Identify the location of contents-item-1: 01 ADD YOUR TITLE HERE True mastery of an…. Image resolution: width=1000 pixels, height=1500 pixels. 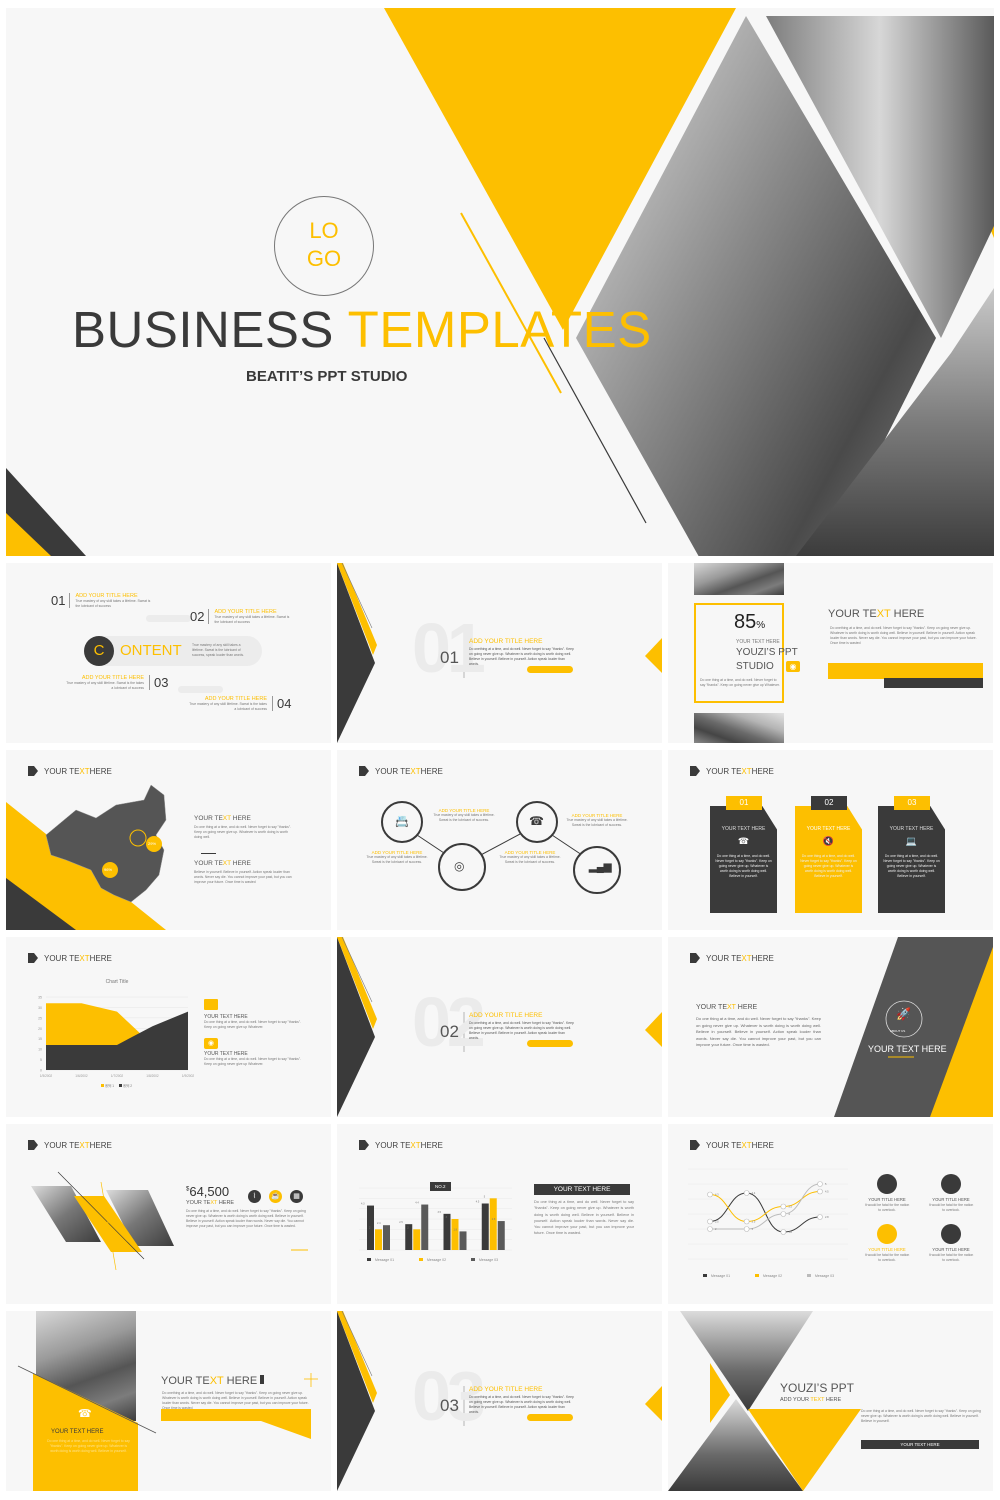
(102, 601).